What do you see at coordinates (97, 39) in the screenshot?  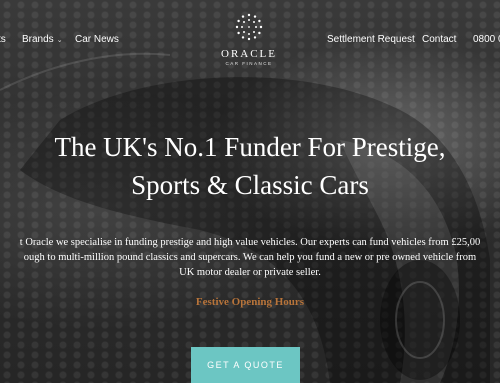 I see `nav-item-car-news: Car News` at bounding box center [97, 39].